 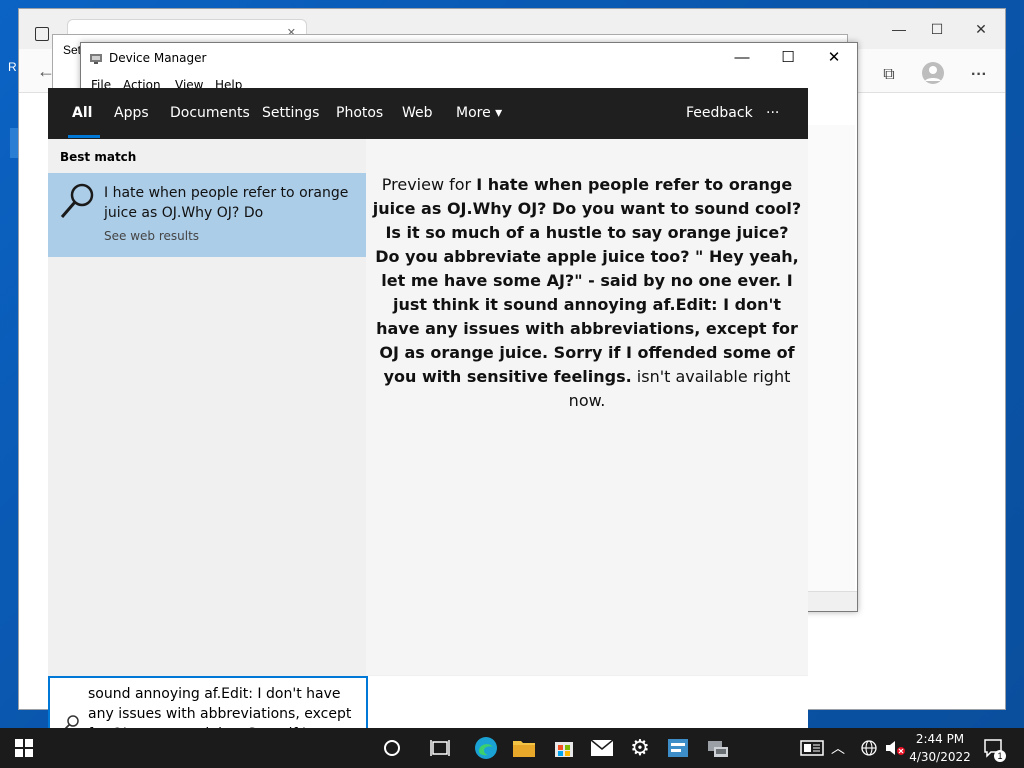 I want to click on tab-actions-icon, so click(x=42, y=34).